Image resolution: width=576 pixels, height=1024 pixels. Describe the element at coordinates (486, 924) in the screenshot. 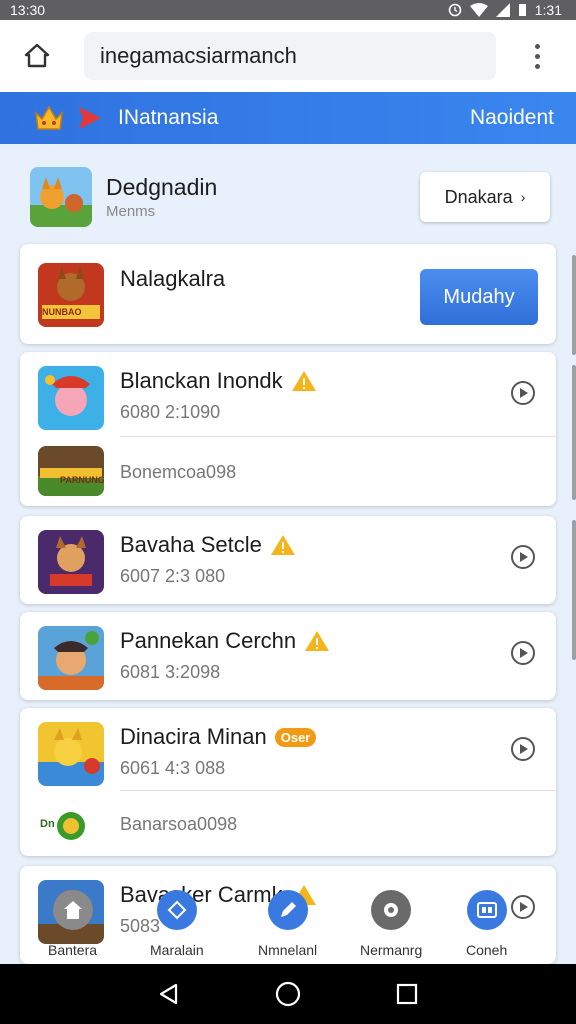

I see `nav-item-games: Coneh` at that location.